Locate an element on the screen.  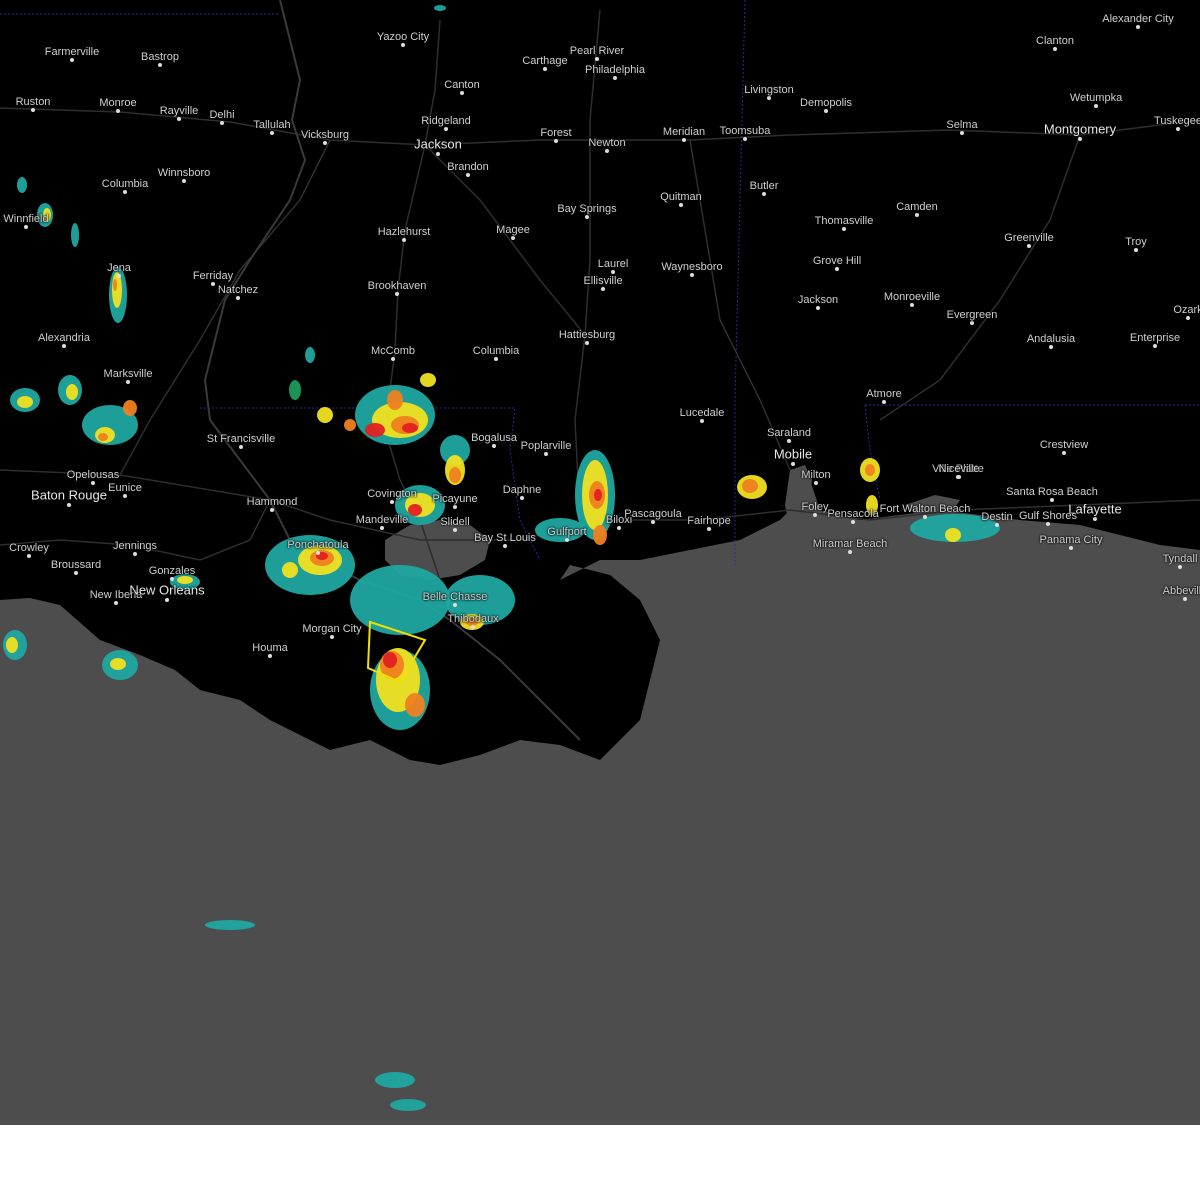
city-label: Andalusia is located at coordinates (1051, 339).